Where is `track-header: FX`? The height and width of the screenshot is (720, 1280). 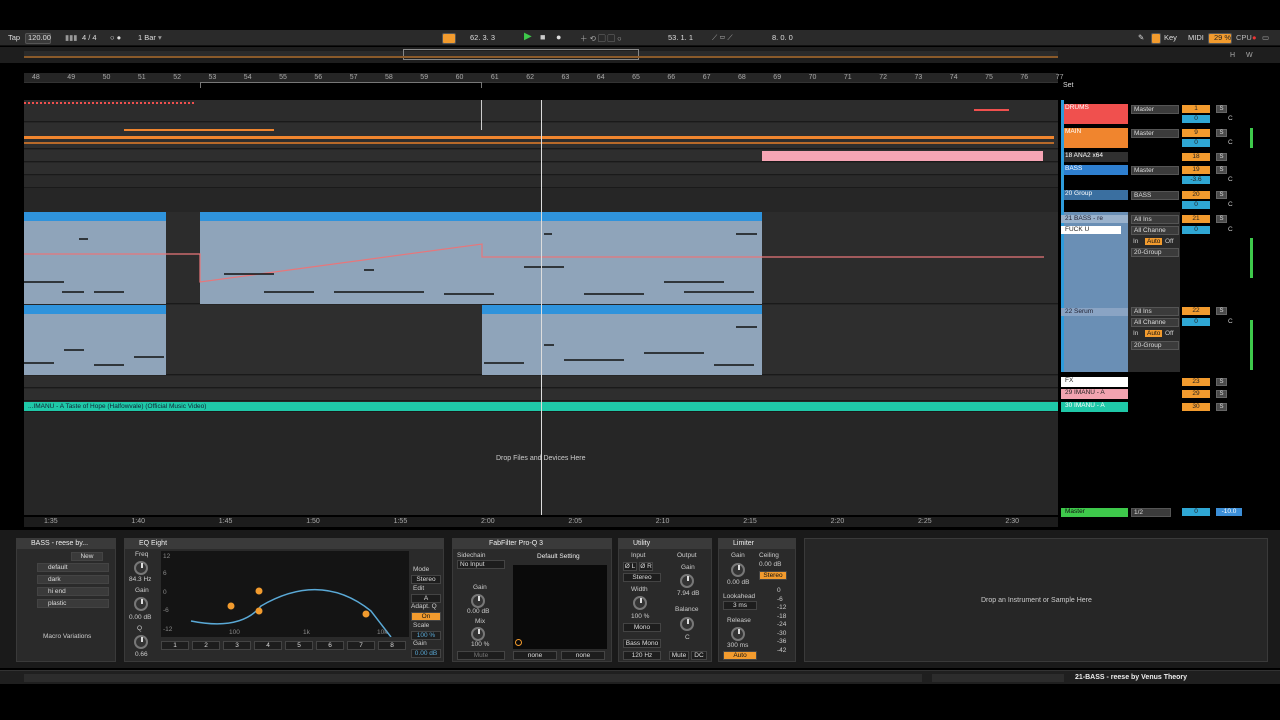 track-header: FX is located at coordinates (1094, 382).